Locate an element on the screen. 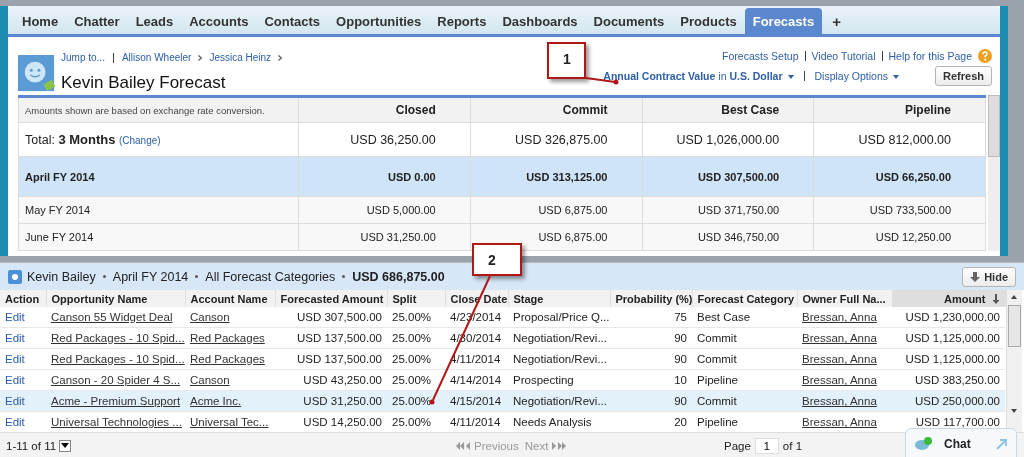 This screenshot has width=1024, height=457. table-cell: Pipeline is located at coordinates (717, 422).